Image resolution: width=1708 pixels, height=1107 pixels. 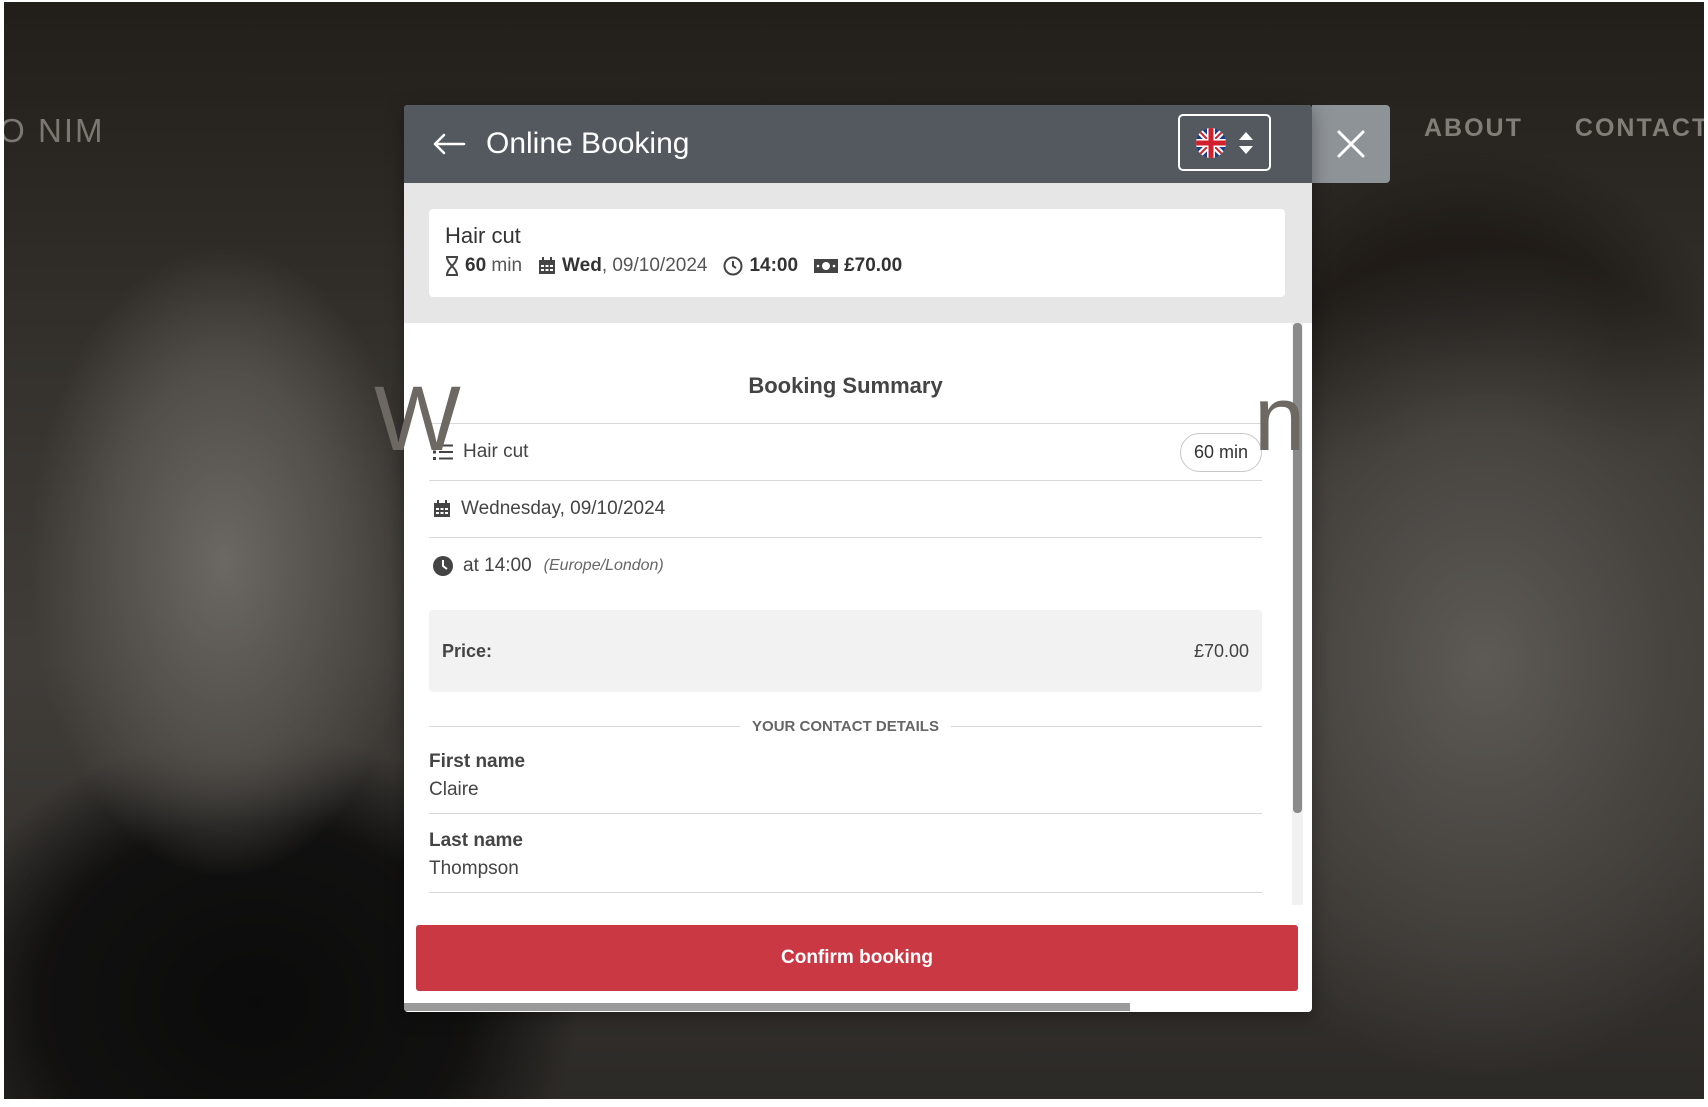 I want to click on price-value: £70.00, so click(x=873, y=265).